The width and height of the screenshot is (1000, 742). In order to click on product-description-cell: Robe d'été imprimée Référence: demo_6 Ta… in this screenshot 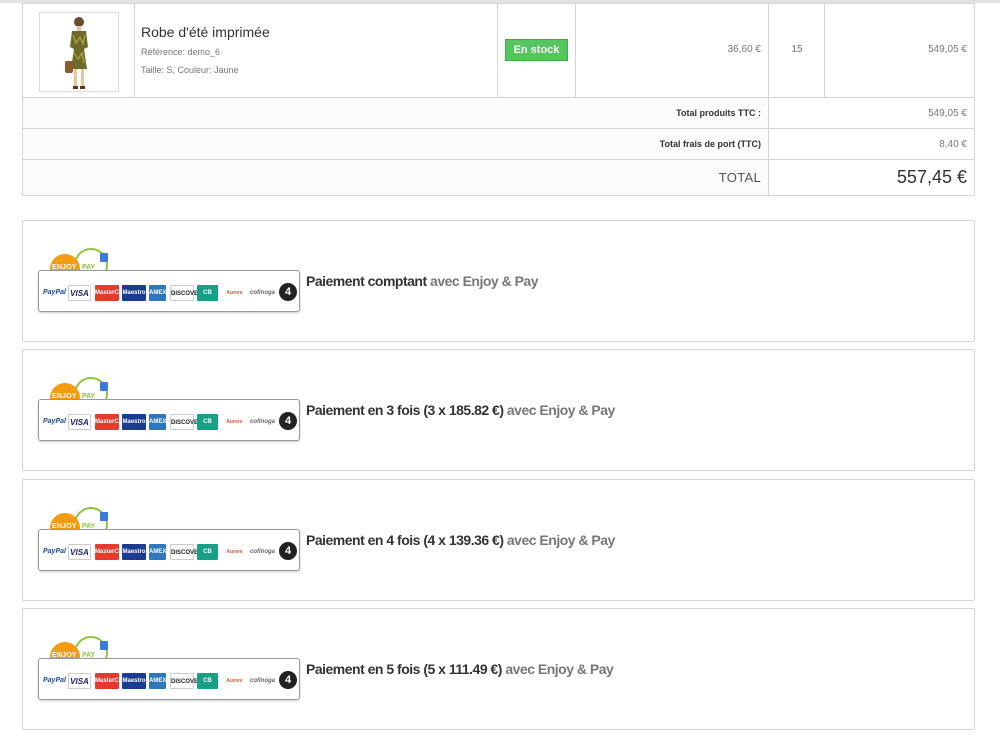, I will do `click(316, 51)`.